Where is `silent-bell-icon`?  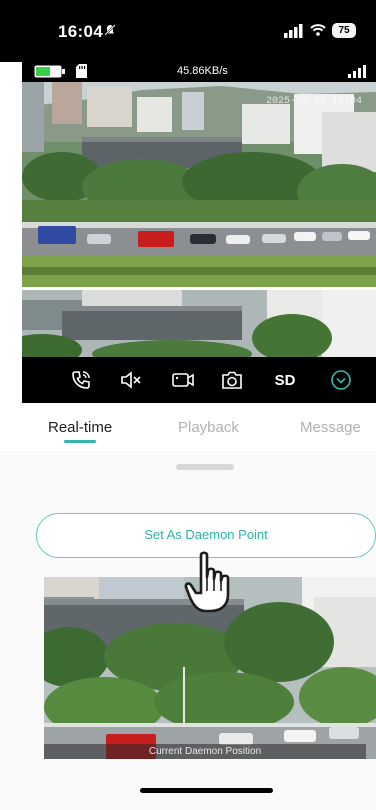 silent-bell-icon is located at coordinates (110, 31).